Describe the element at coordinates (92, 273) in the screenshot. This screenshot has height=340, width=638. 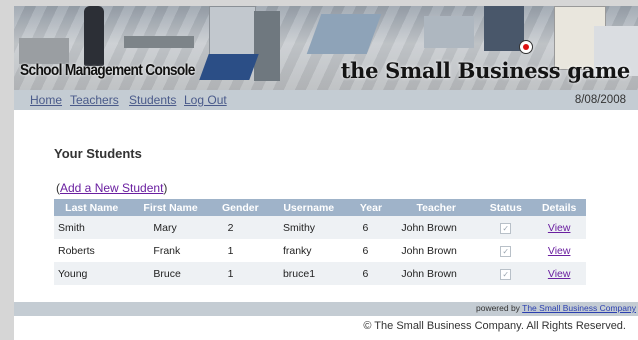
I see `cell-last-name: Young` at that location.